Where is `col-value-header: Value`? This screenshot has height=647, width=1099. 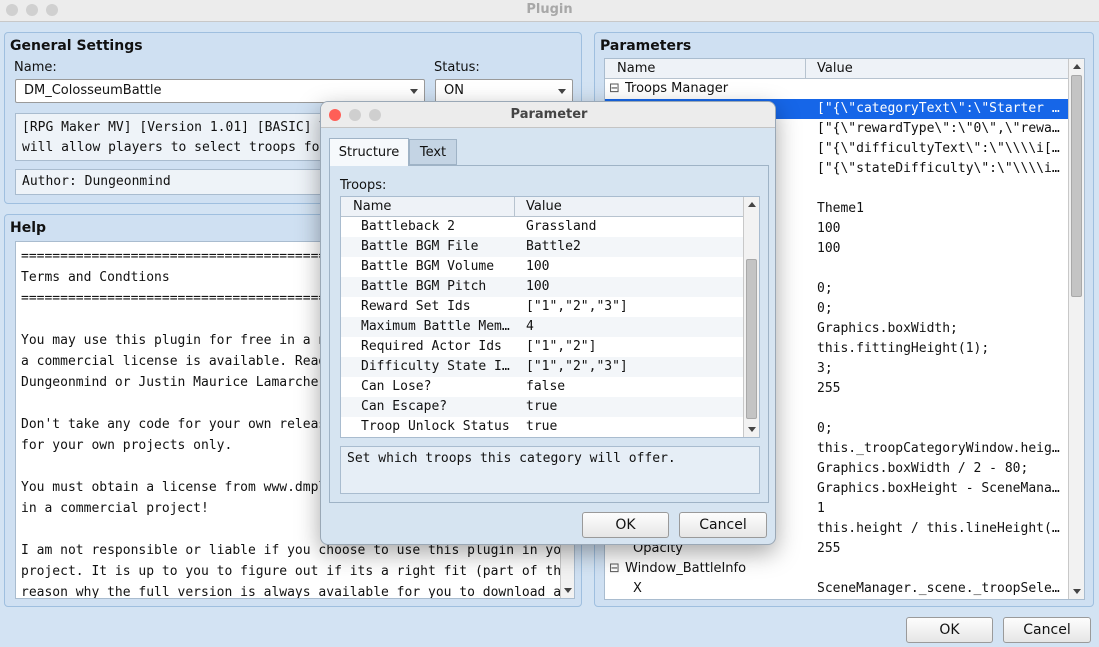
col-value-header: Value is located at coordinates (835, 69).